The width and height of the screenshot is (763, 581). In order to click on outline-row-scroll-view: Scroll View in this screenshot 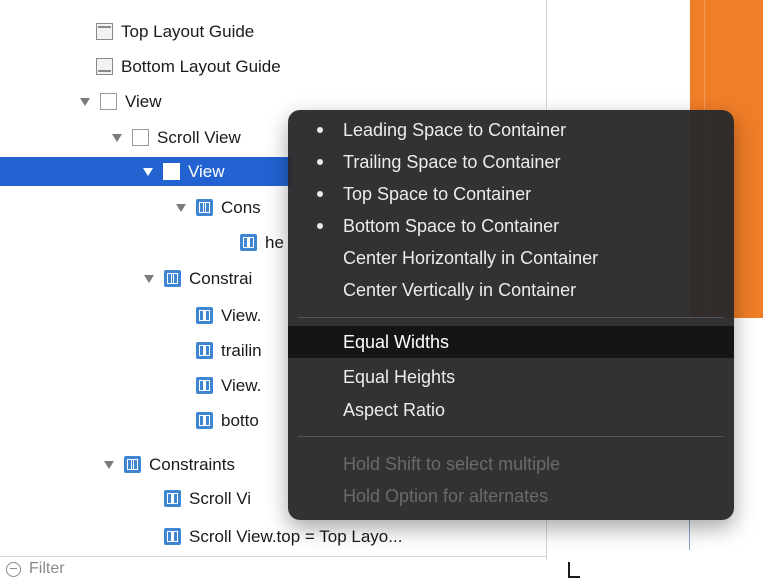, I will do `click(176, 137)`.